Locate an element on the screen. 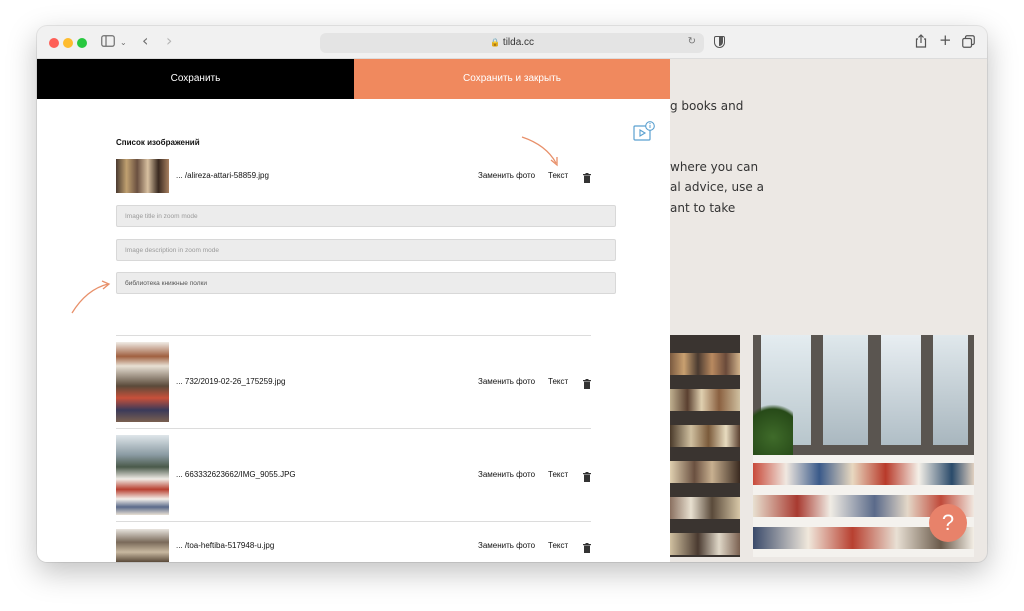 Image resolution: width=1024 pixels, height=611 pixels. minimize-window-button is located at coordinates (68, 43).